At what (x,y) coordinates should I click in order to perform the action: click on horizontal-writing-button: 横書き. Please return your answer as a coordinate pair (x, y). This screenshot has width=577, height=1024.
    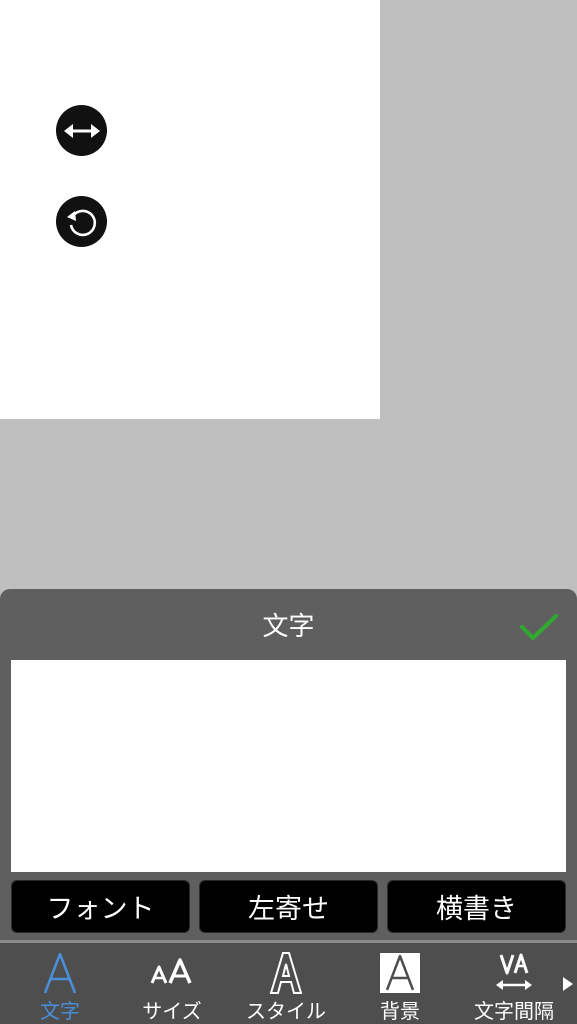
    Looking at the image, I should click on (476, 906).